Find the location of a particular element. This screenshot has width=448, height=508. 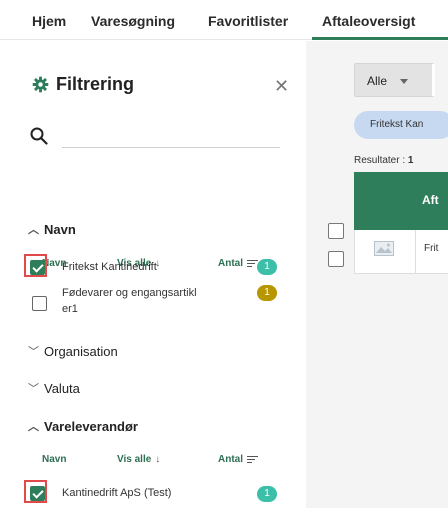

checkbox-kantinedrift-aps is located at coordinates (37, 493).